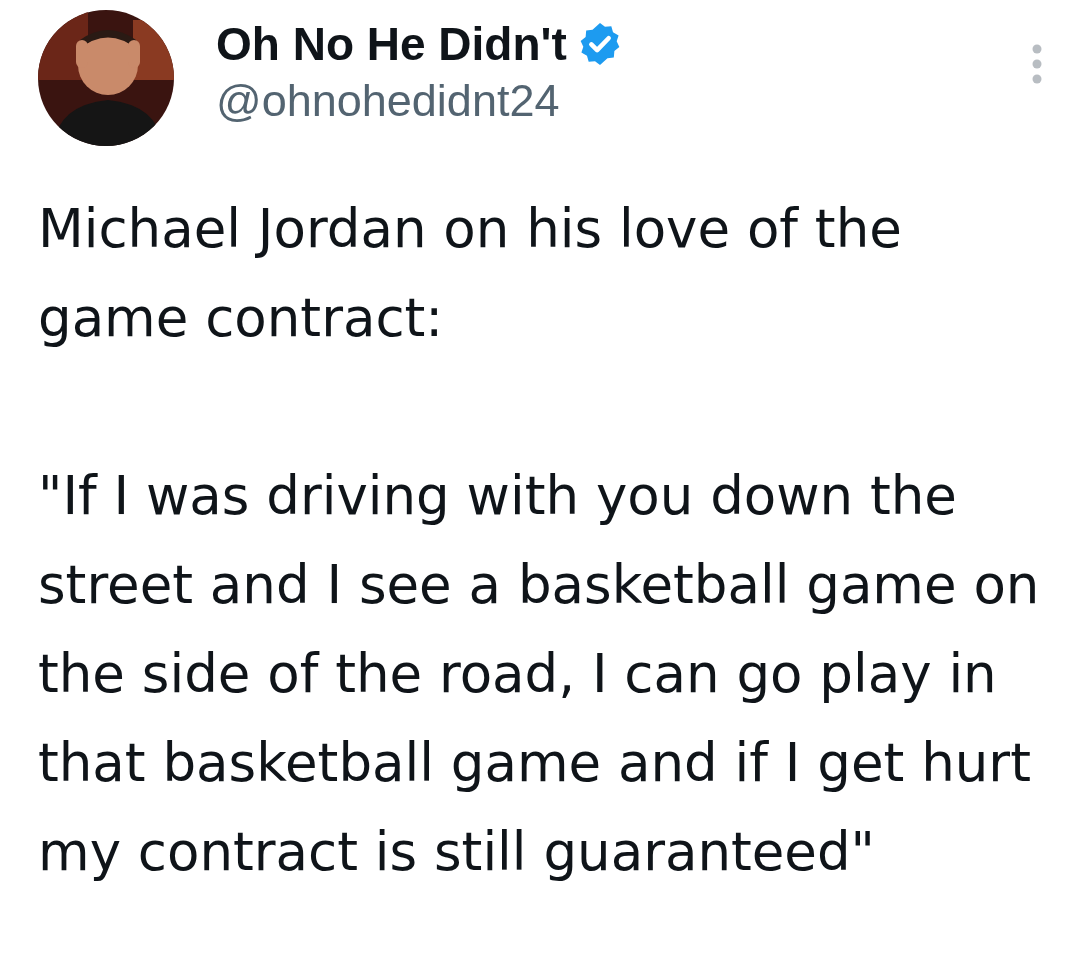 This screenshot has width=1074, height=974. I want to click on account-name: Oh No He Didn't, so click(391, 44).